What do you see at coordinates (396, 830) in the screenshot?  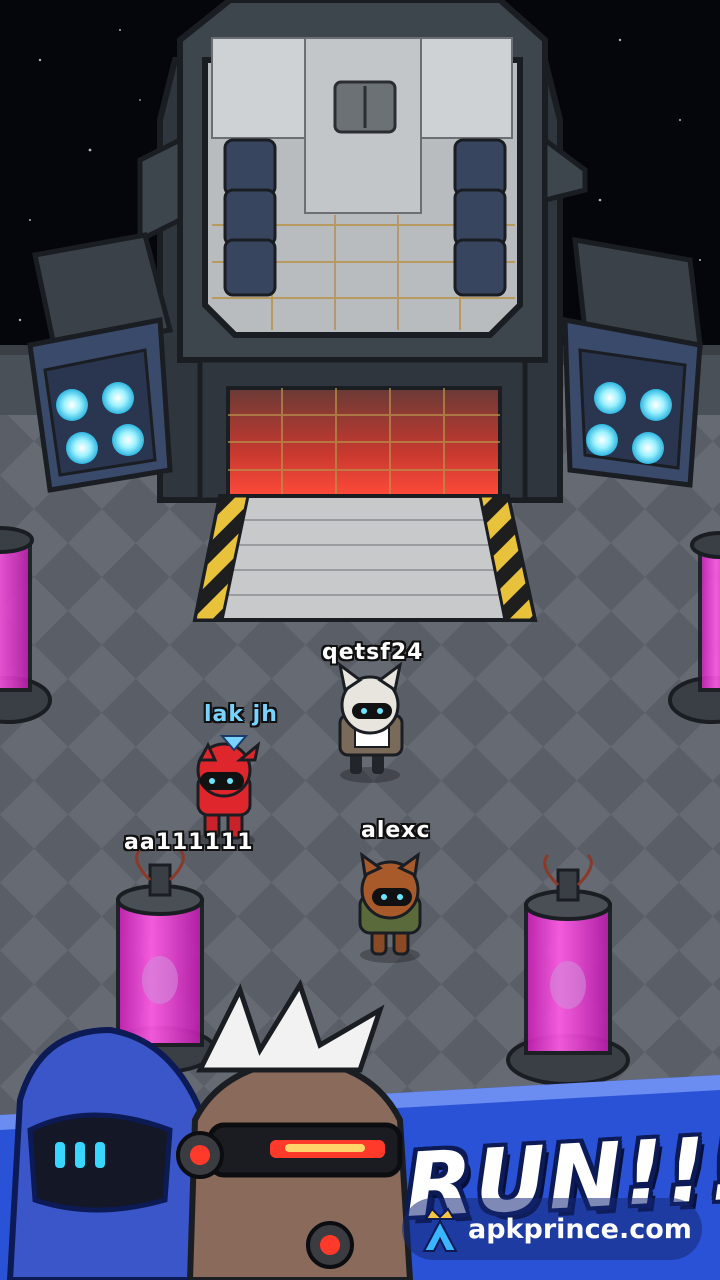 I see `player-name-alexc: alexc` at bounding box center [396, 830].